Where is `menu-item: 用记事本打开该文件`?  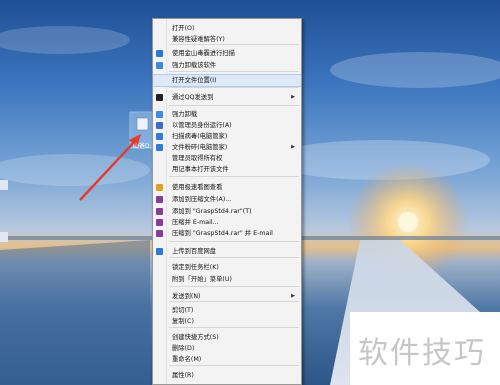 menu-item: 用记事本打开该文件 is located at coordinates (227, 169).